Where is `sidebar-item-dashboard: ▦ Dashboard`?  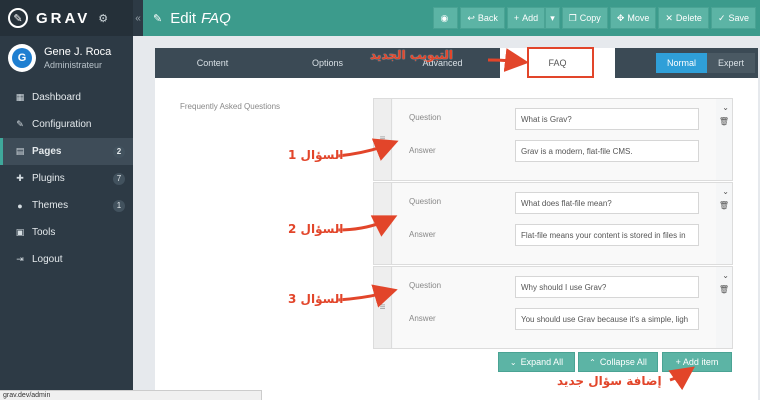
sidebar-item-dashboard: ▦ Dashboard is located at coordinates (66, 97).